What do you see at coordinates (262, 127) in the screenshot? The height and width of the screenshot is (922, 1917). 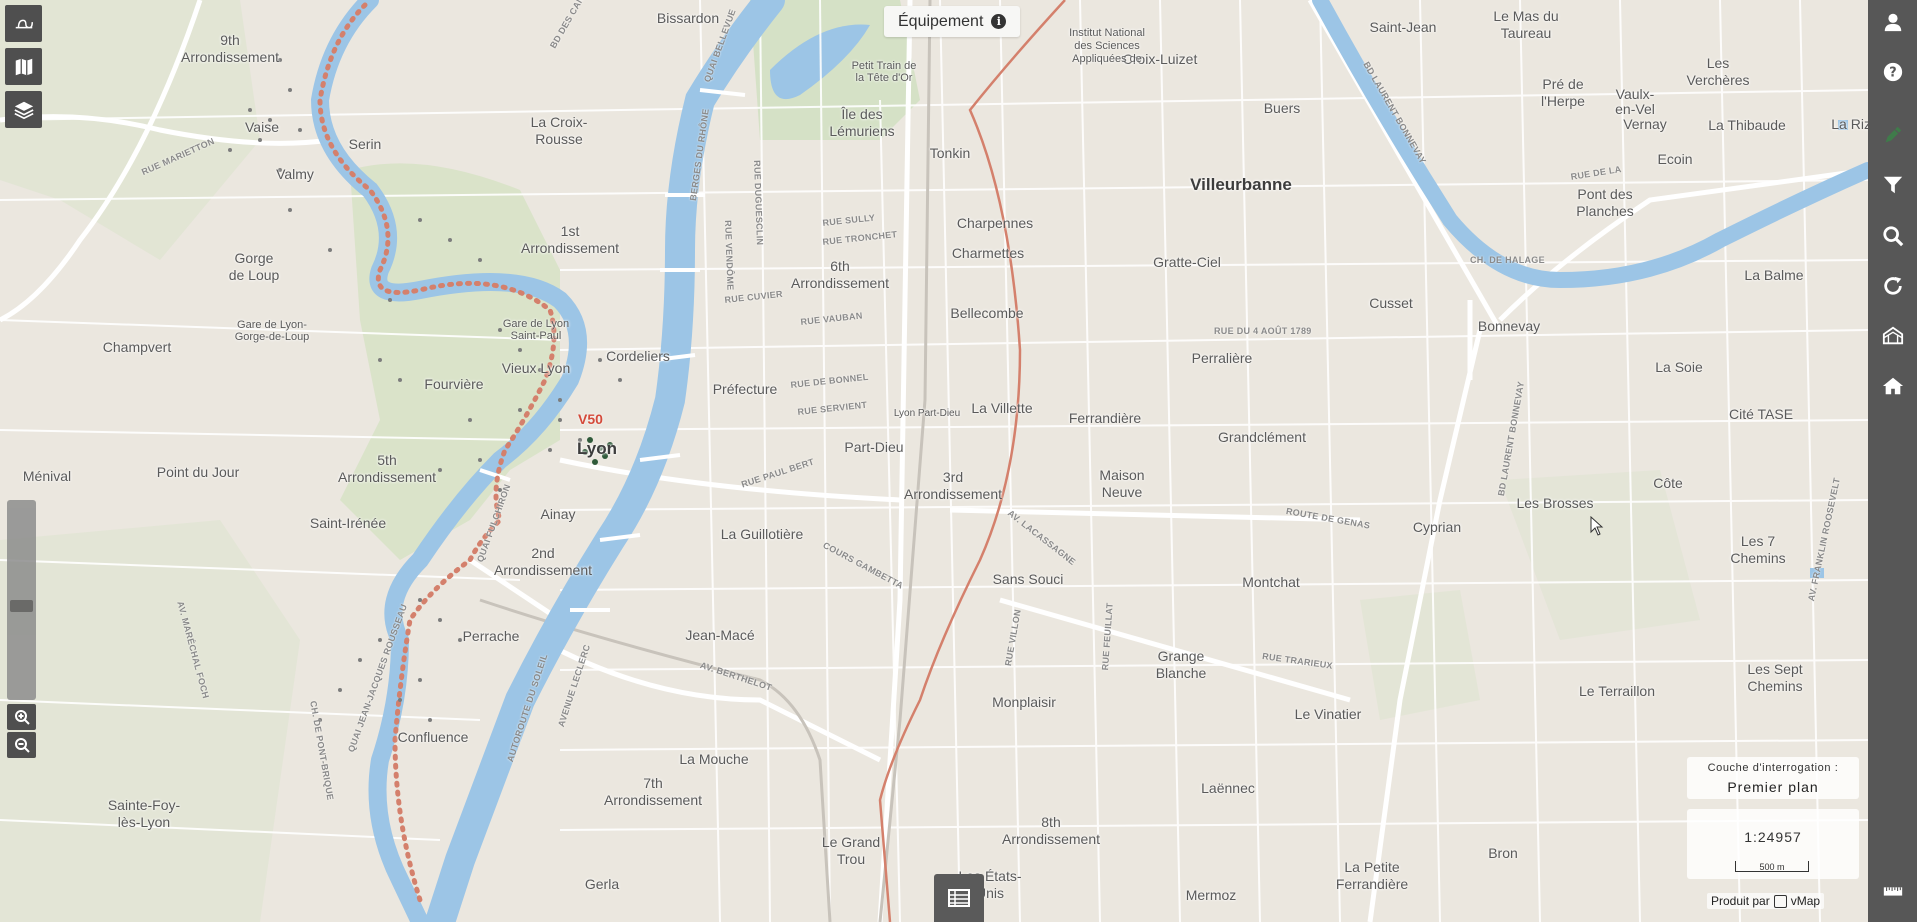 I see `place-label: Vaise` at bounding box center [262, 127].